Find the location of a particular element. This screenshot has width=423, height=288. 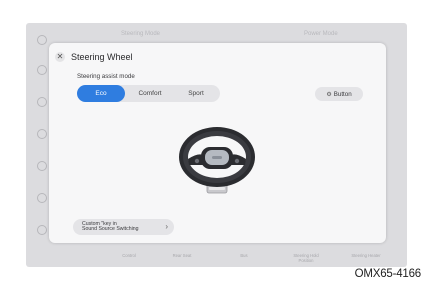

bottom-label: Control is located at coordinates (129, 255).